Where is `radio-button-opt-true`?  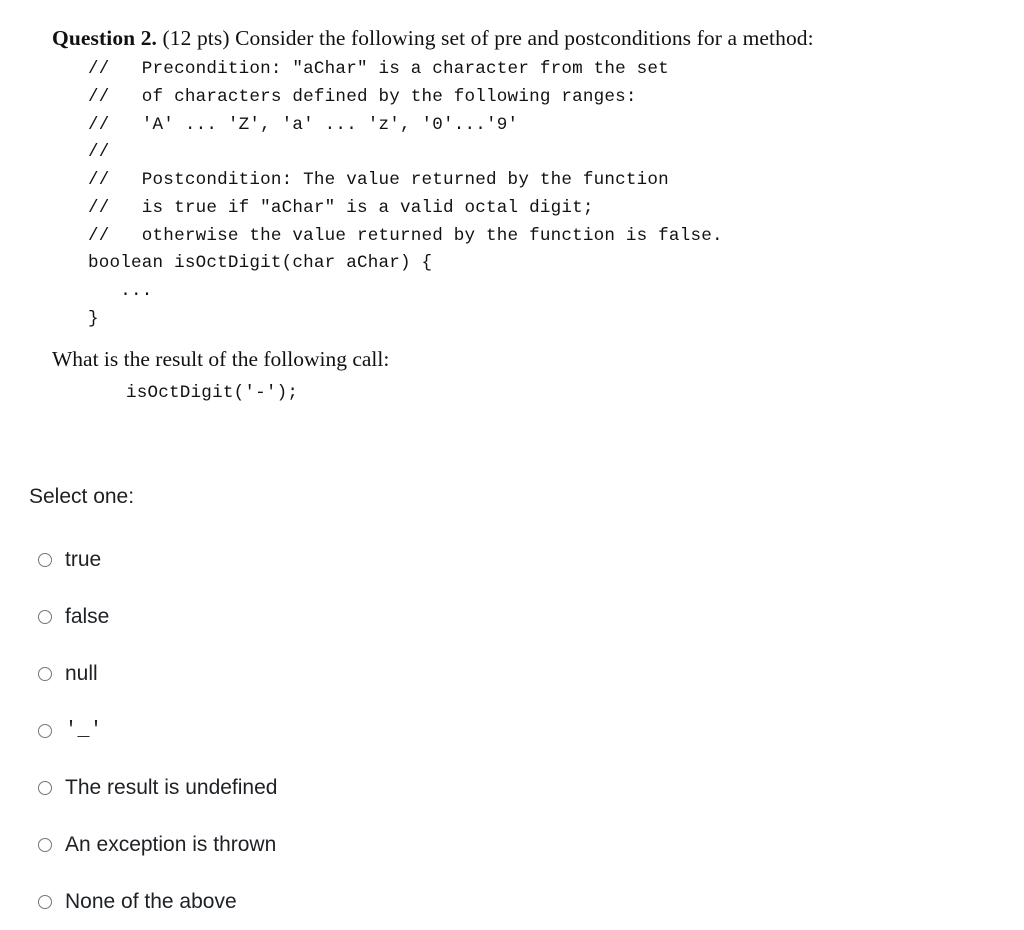 radio-button-opt-true is located at coordinates (45, 559).